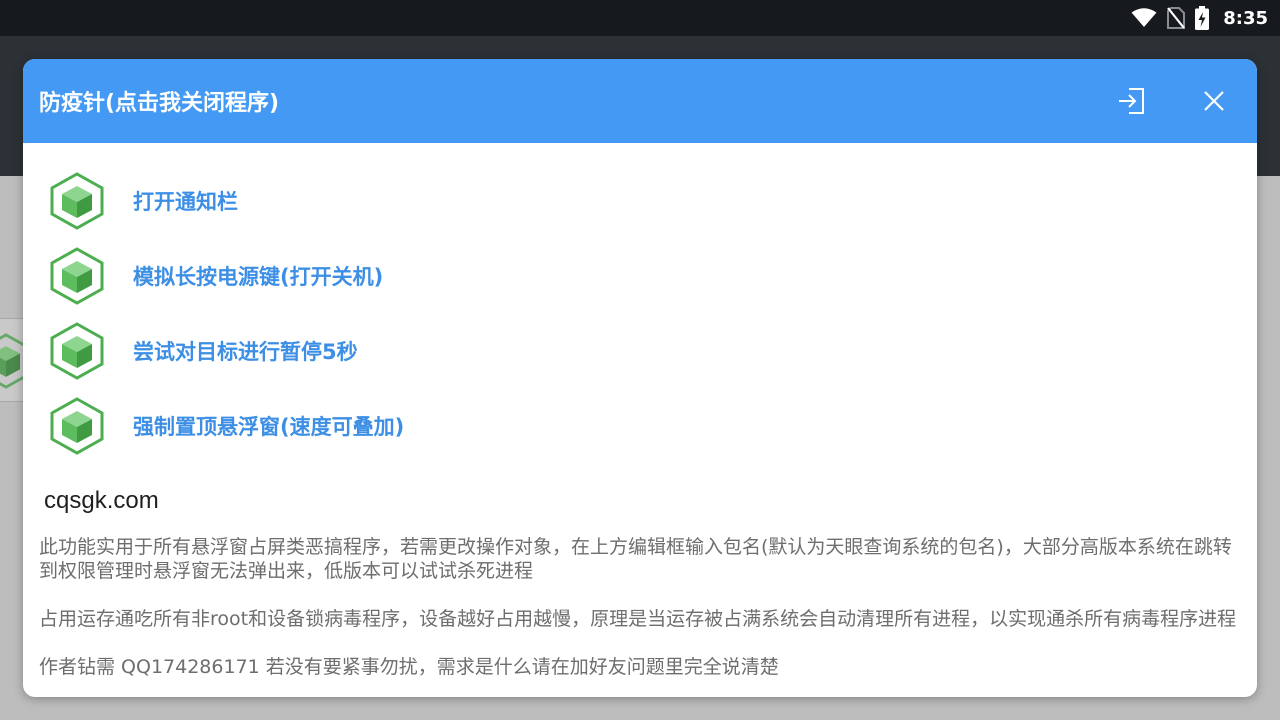  Describe the element at coordinates (1202, 18) in the screenshot. I see `battery-charging-icon` at that location.